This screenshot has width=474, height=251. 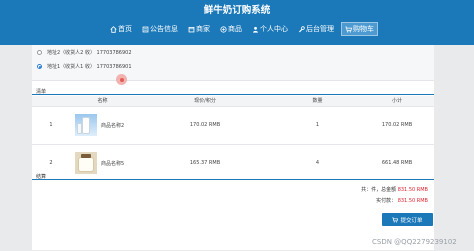 What do you see at coordinates (112, 125) in the screenshot?
I see `product-name: 商品名称2` at bounding box center [112, 125].